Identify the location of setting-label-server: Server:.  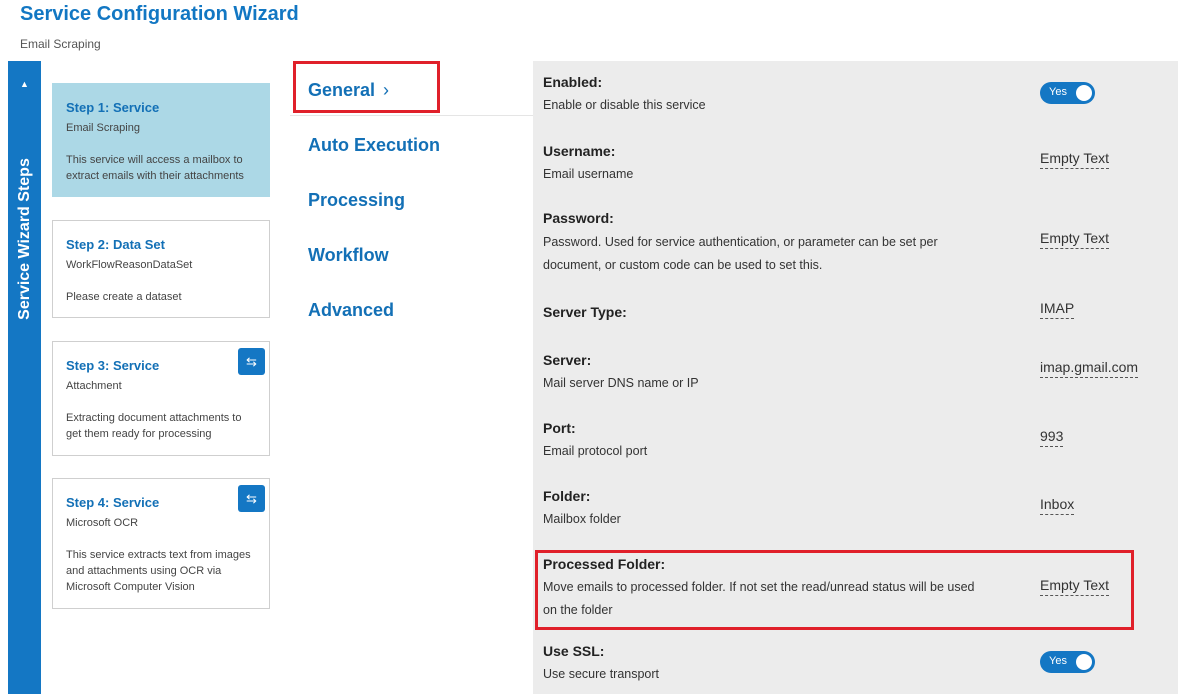
(567, 360).